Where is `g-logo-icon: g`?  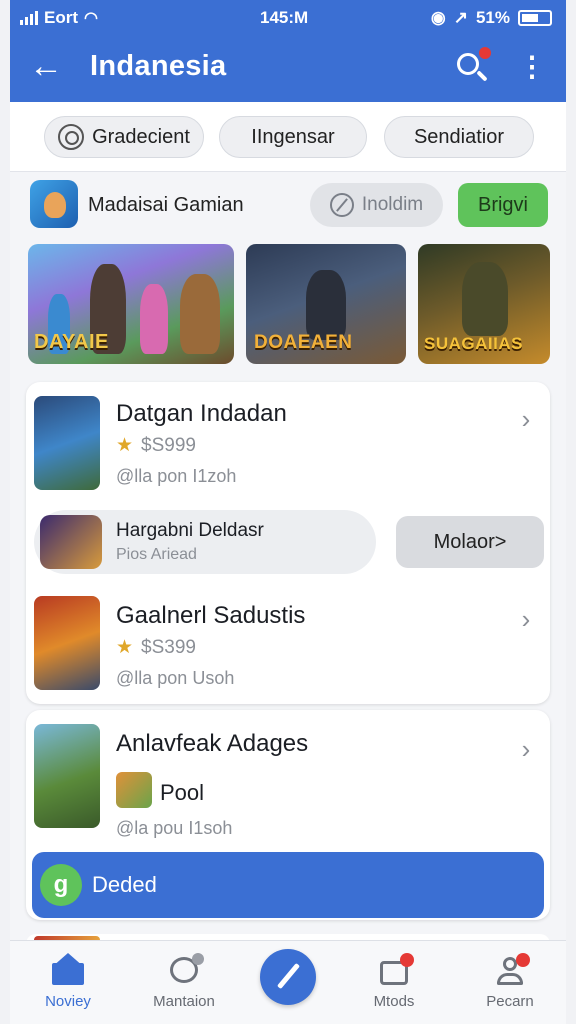
g-logo-icon: g is located at coordinates (61, 885).